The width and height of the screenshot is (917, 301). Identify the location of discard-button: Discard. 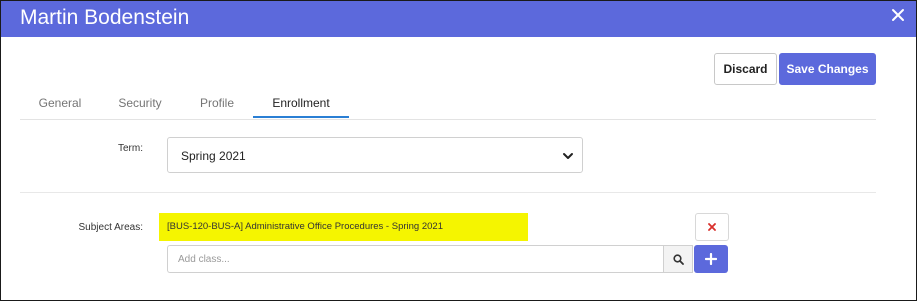
(745, 69).